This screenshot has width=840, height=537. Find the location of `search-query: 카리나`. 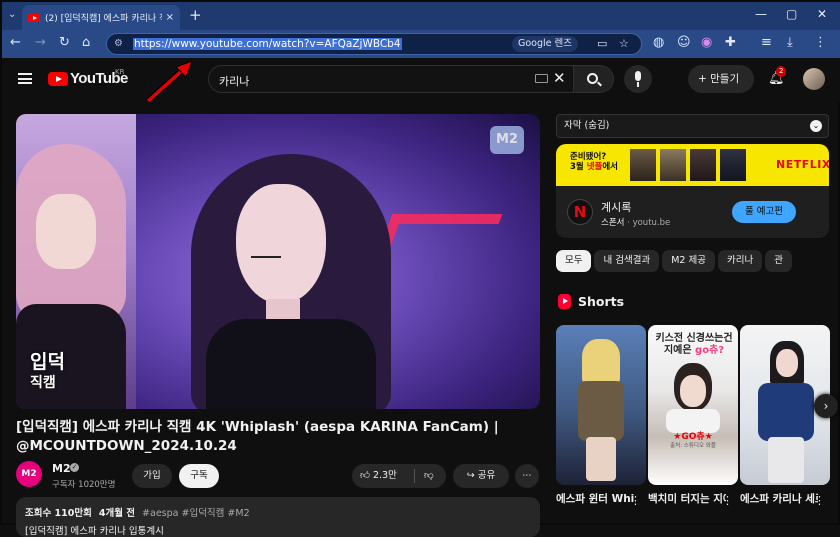

search-query: 카리나 is located at coordinates (234, 81).